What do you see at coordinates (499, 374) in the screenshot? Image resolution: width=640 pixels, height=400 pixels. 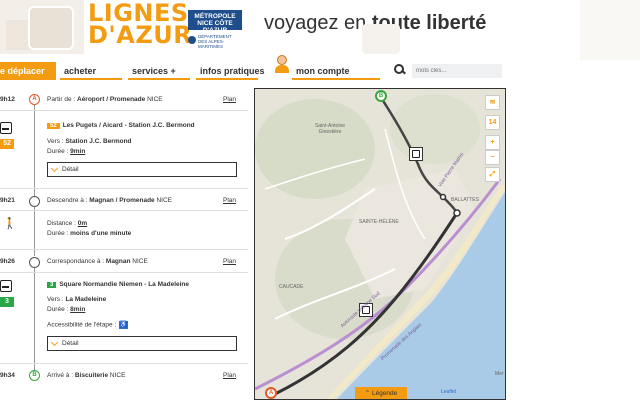 I see `map-label-sea: Mer` at bounding box center [499, 374].